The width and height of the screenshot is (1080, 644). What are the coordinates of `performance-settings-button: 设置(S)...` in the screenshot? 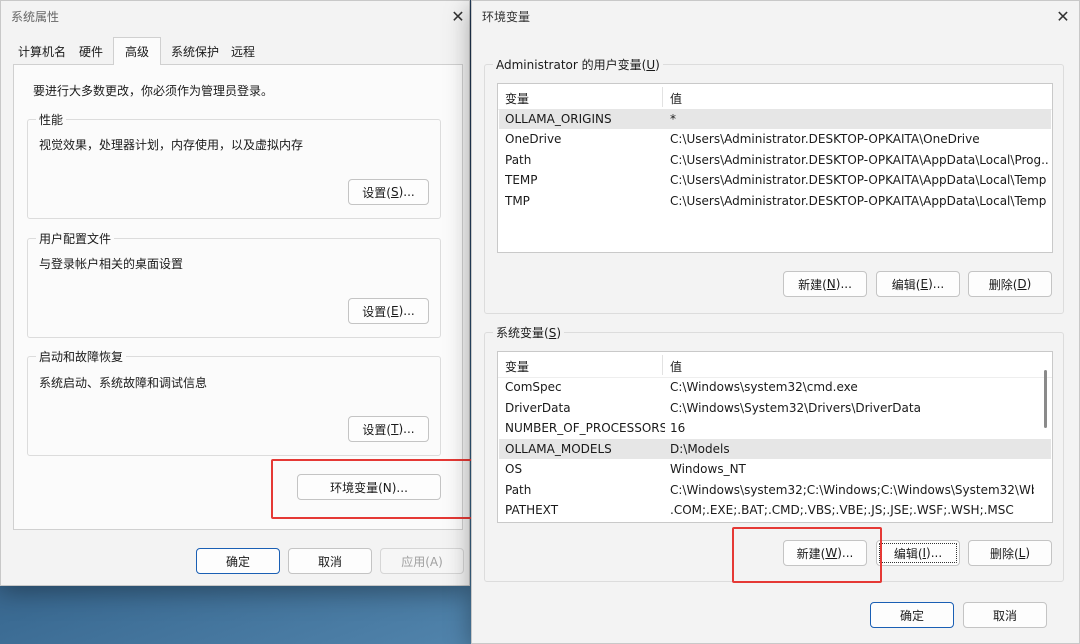 It's located at (388, 192).